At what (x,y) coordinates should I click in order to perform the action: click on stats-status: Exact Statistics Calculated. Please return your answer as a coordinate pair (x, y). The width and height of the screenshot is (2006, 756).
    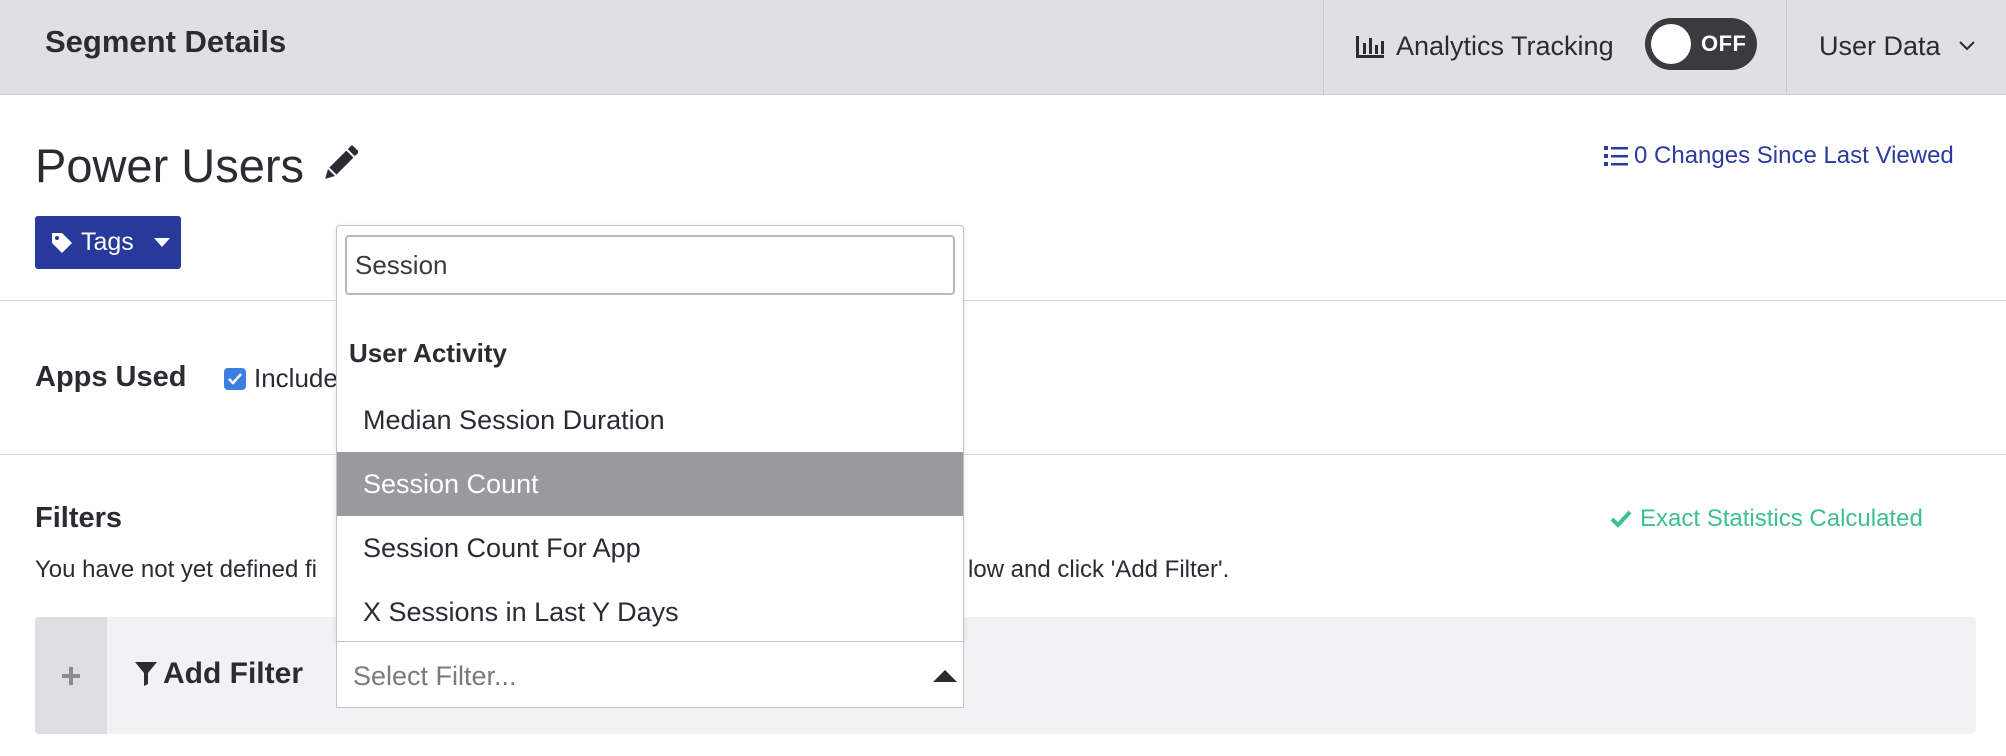
    Looking at the image, I should click on (1766, 519).